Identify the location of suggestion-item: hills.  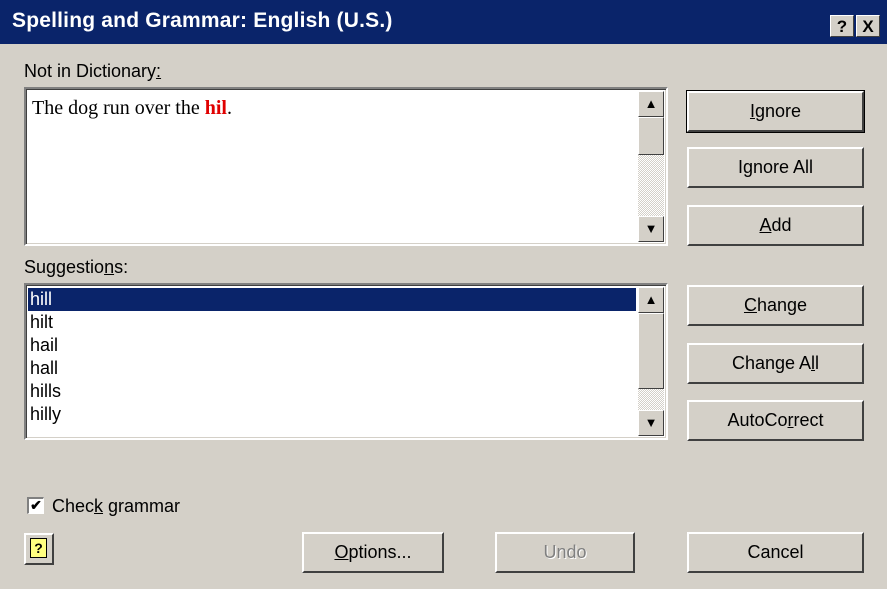
(332, 391).